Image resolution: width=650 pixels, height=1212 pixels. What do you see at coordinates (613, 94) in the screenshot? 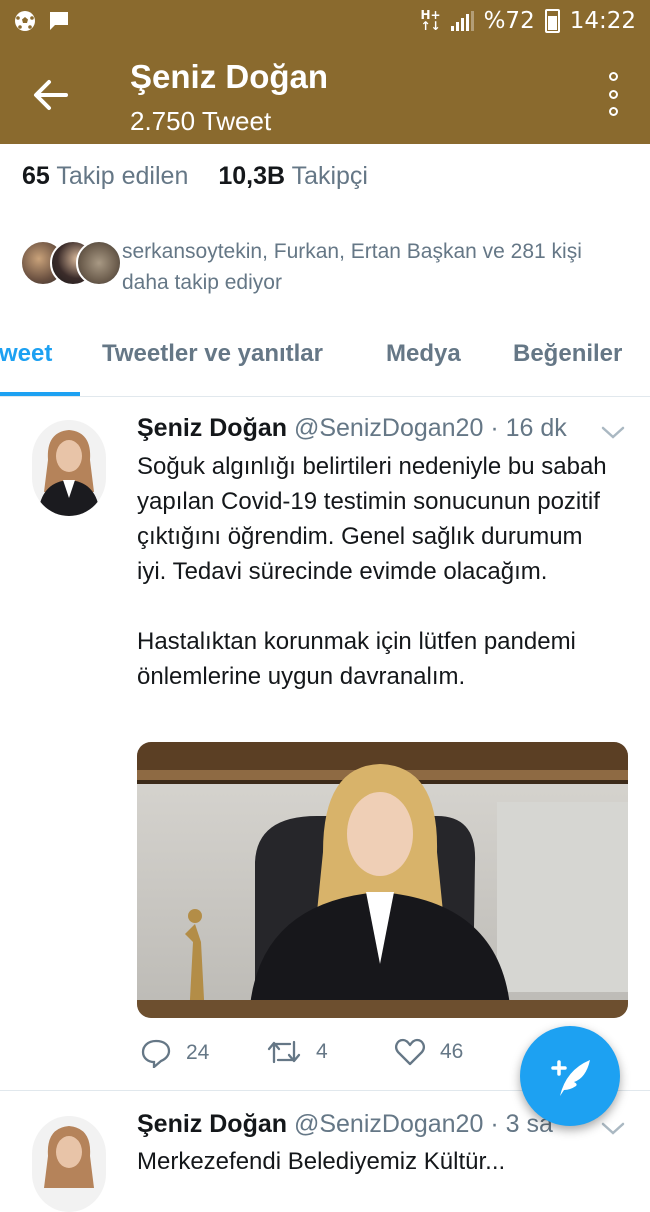
I see `more-options-button` at bounding box center [613, 94].